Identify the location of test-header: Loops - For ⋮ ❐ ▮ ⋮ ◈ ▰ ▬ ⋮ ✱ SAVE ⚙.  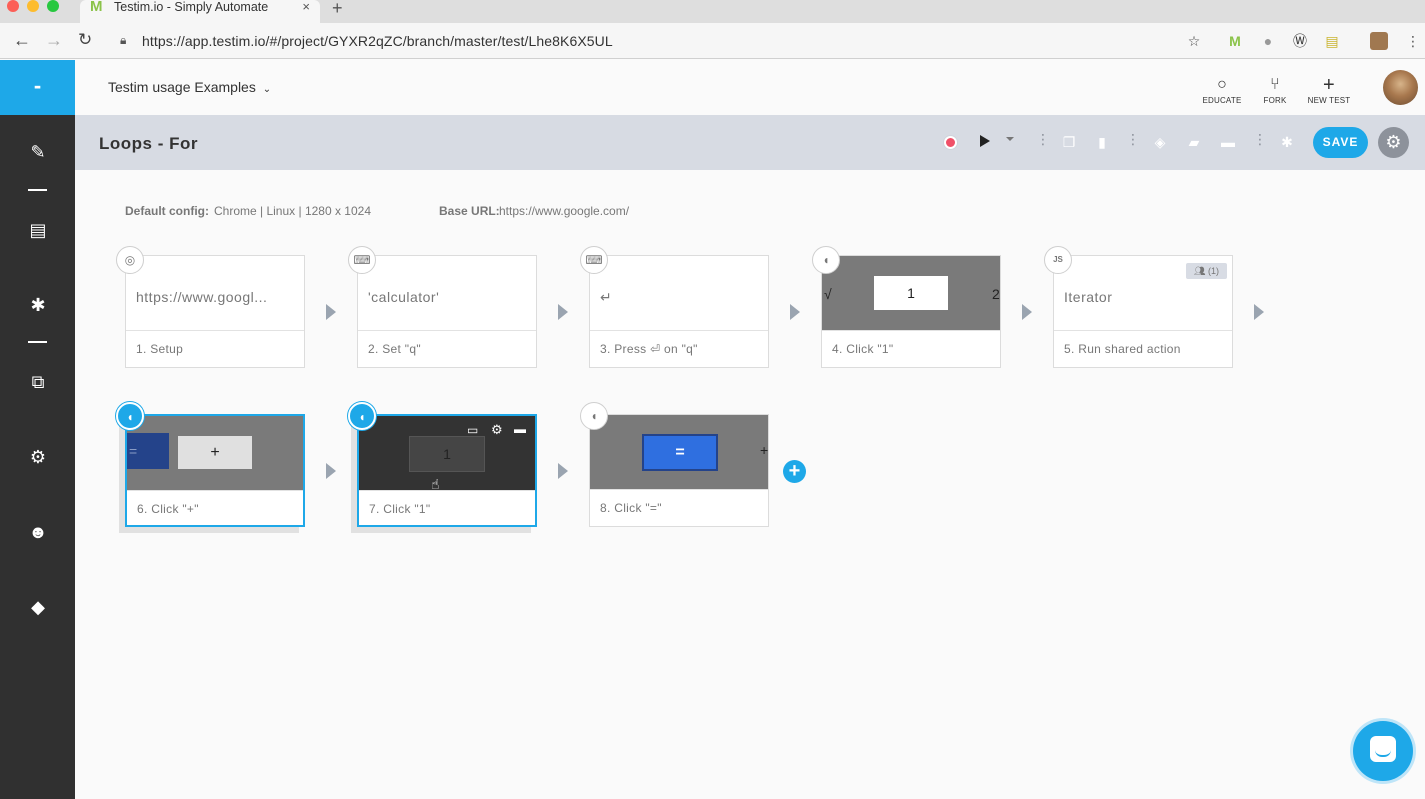
(750, 142).